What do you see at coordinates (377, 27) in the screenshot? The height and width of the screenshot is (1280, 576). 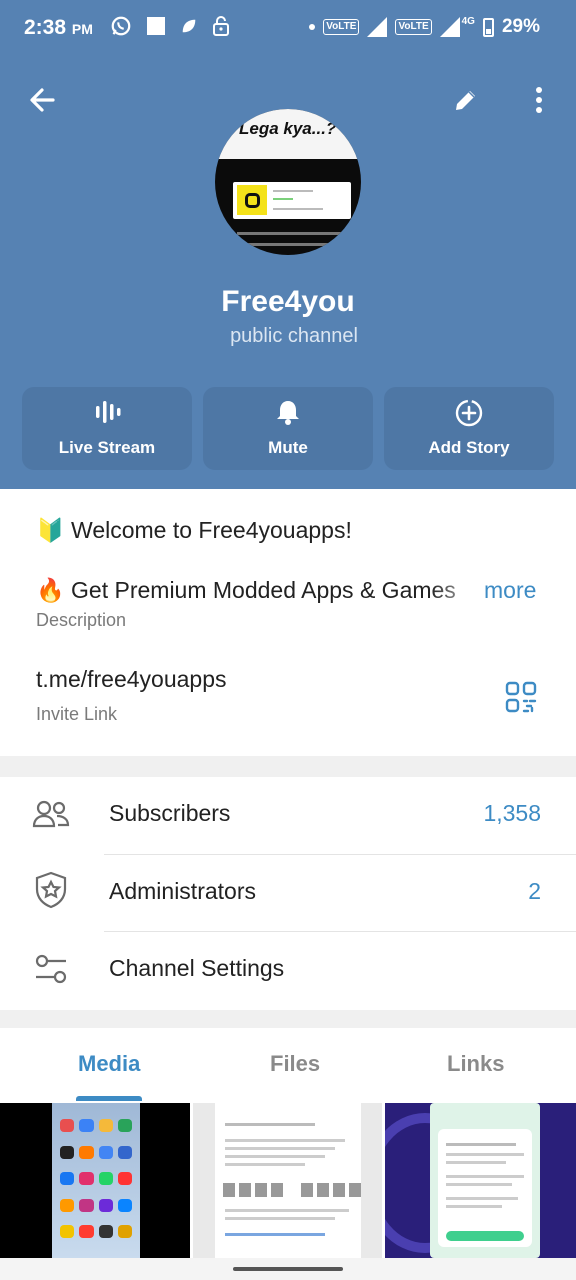 I see `signal-icon` at bounding box center [377, 27].